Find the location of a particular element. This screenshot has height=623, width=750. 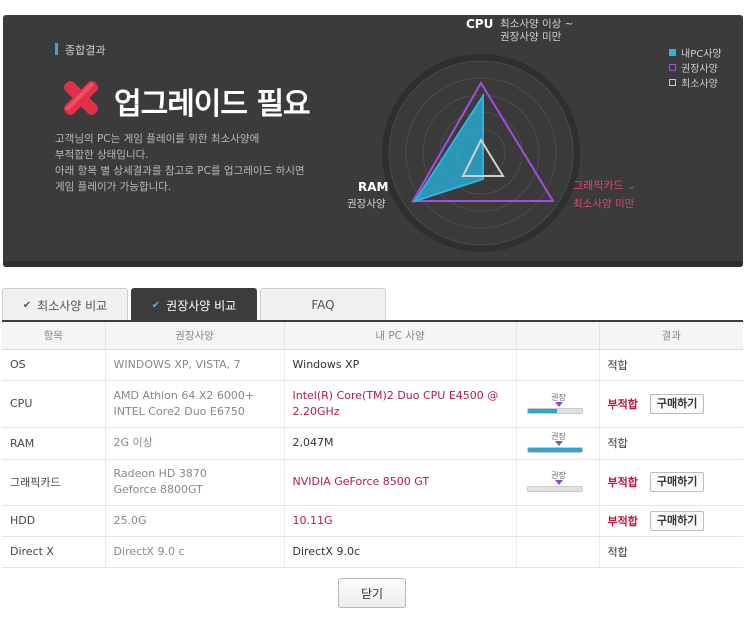

req-line: INTEL Core2 Duo E6750 is located at coordinates (179, 411).